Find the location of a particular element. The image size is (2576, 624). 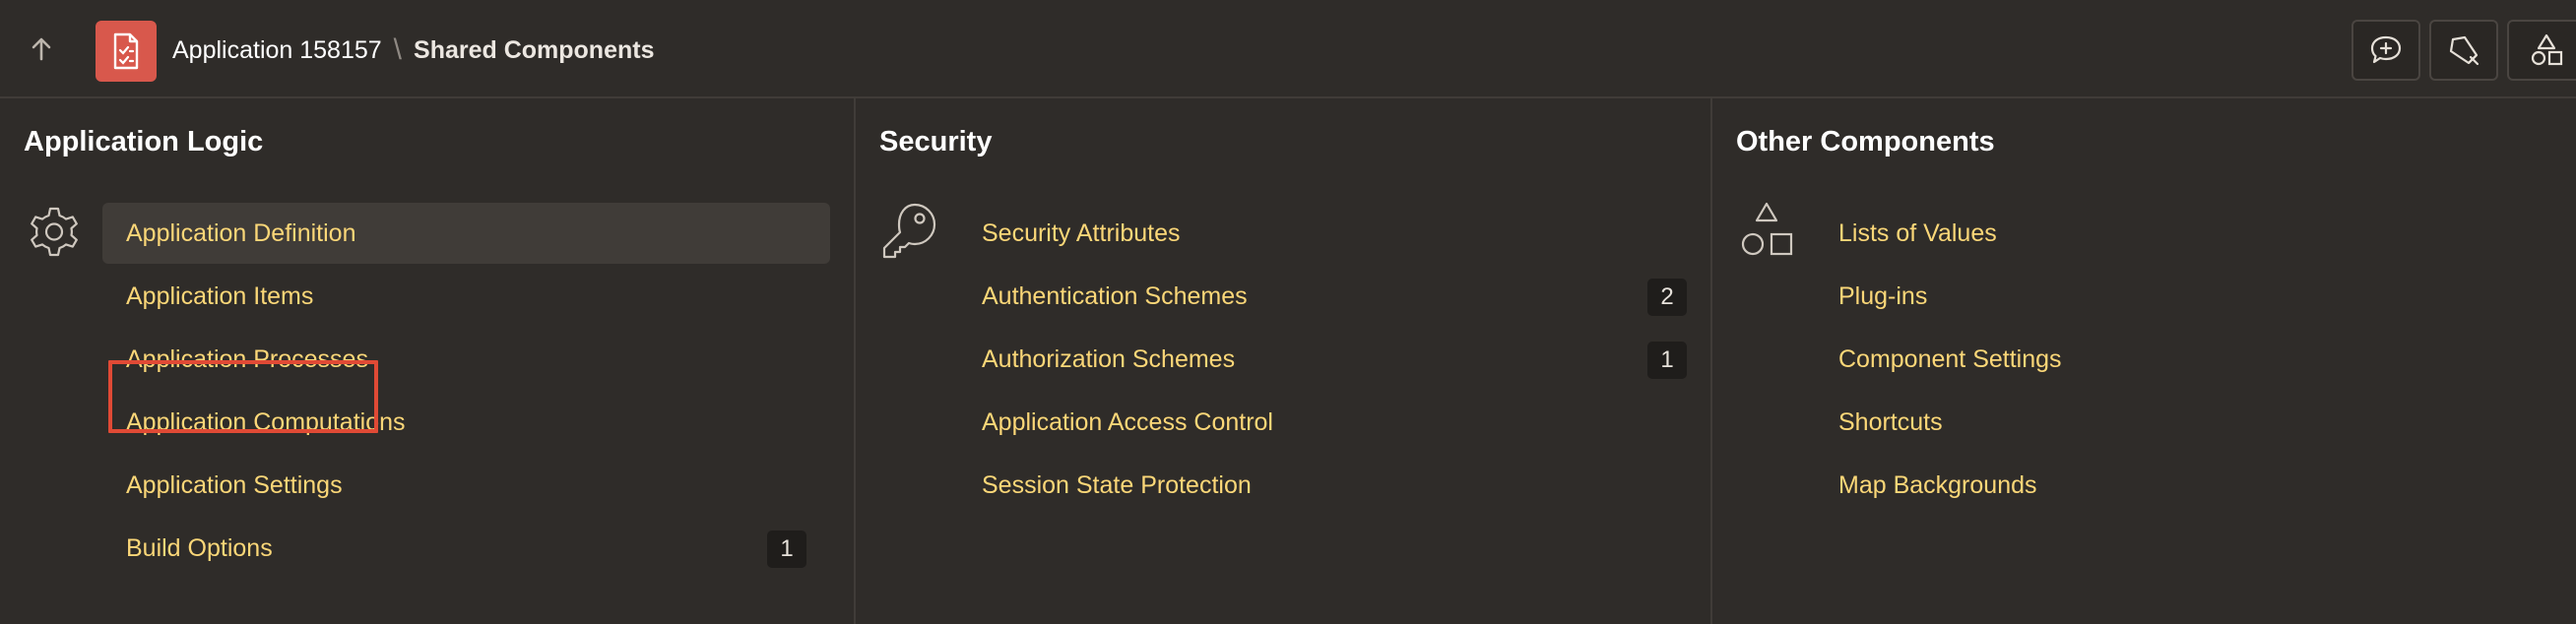

link-label: Application Access Control is located at coordinates (1127, 421).